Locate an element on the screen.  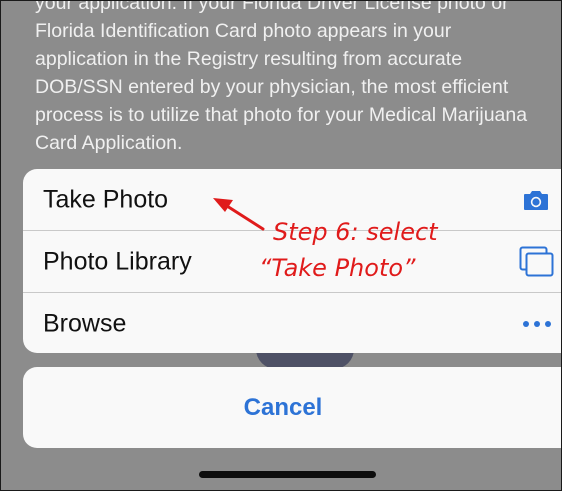
take-photo-label: Take Photo is located at coordinates (106, 199).